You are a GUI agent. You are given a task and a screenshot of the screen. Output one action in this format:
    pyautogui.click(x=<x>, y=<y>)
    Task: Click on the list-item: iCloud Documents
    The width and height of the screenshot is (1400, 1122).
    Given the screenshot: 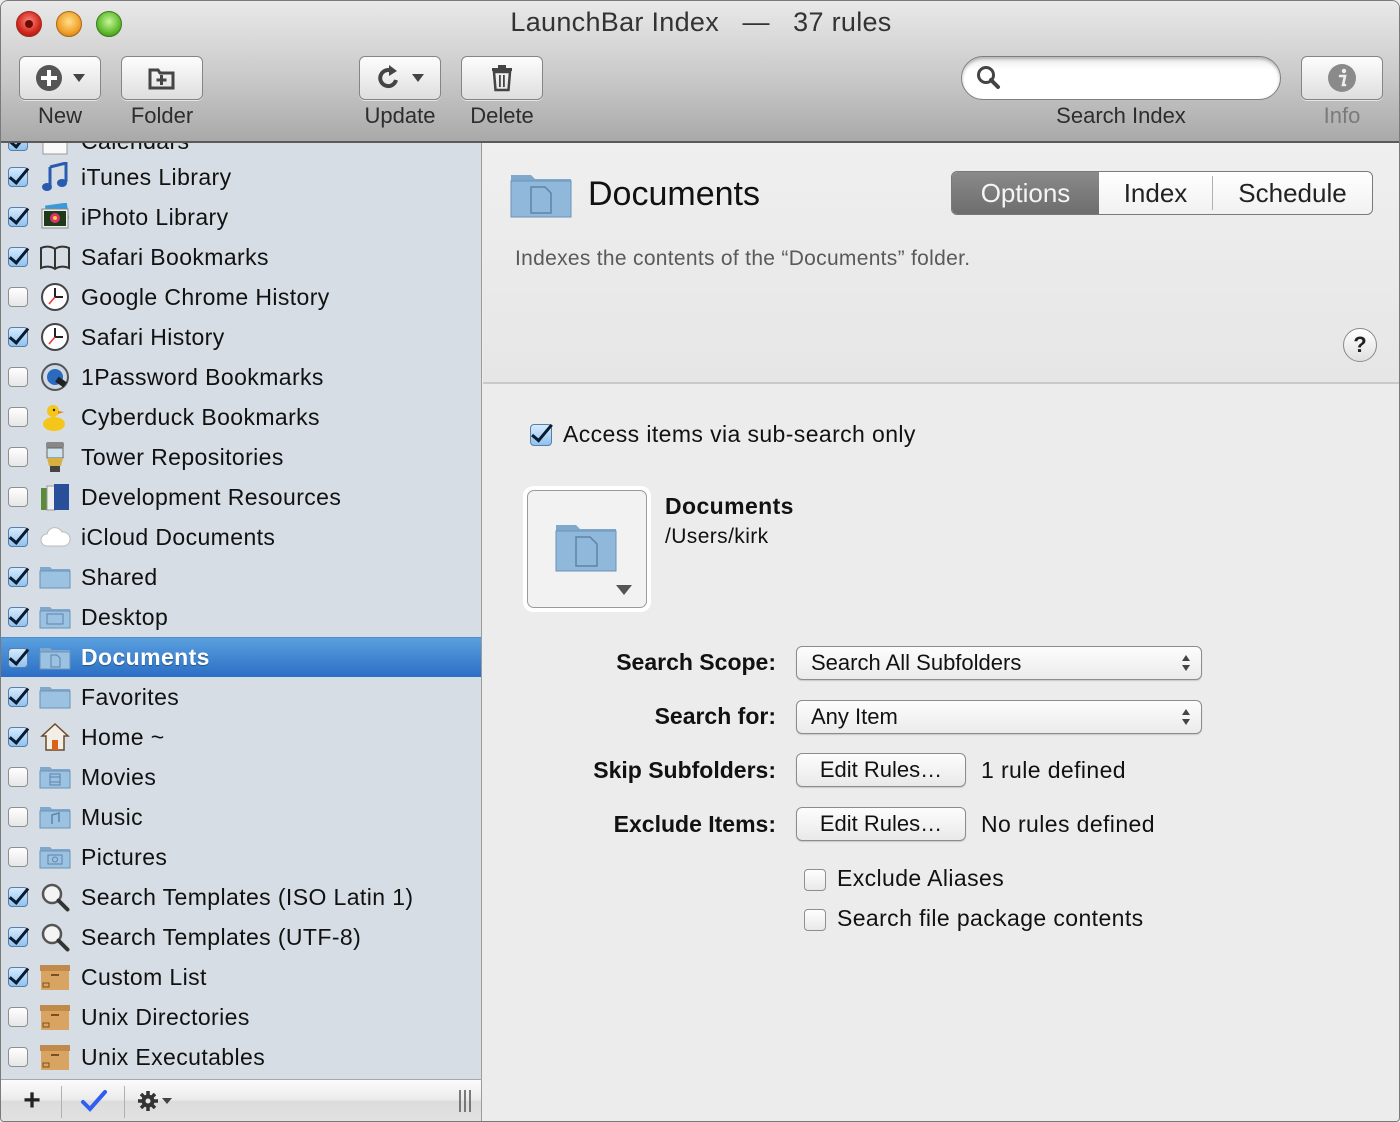 What is the action you would take?
    pyautogui.click(x=241, y=537)
    